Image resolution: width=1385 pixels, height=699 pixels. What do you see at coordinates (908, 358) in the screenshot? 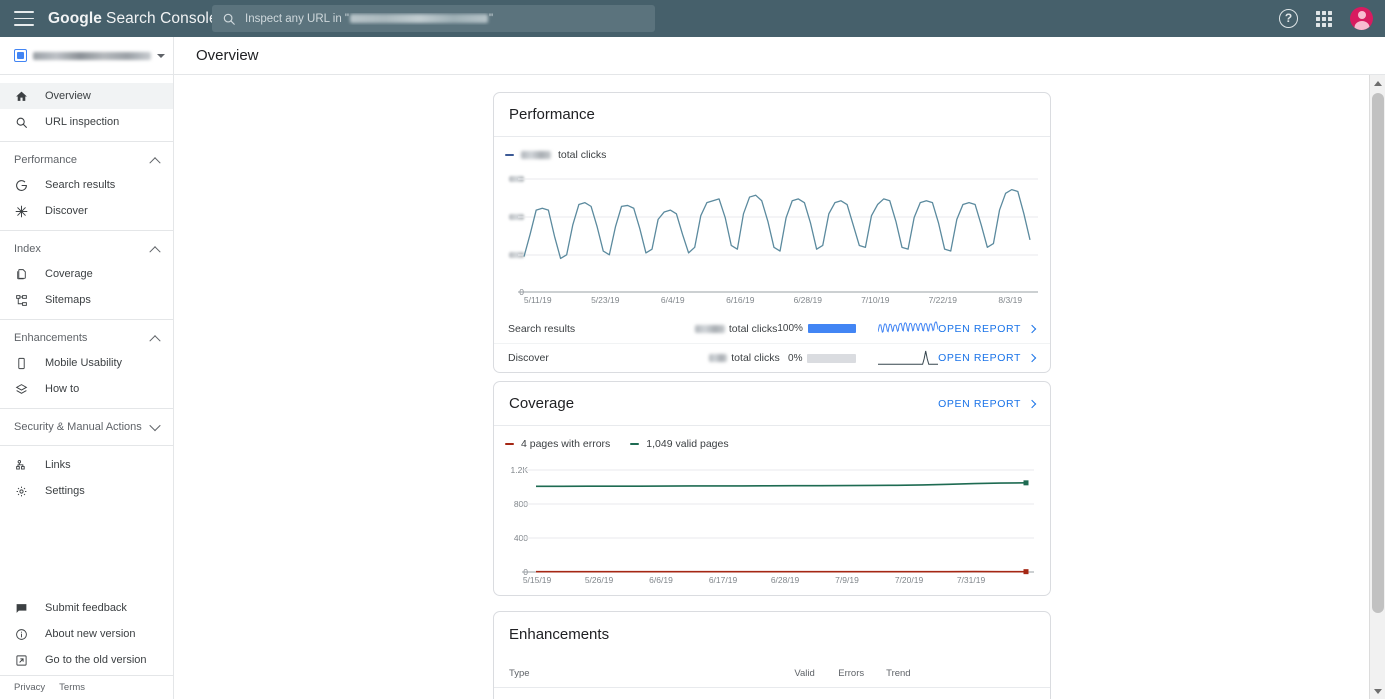
I see `row-sparkline` at bounding box center [908, 358].